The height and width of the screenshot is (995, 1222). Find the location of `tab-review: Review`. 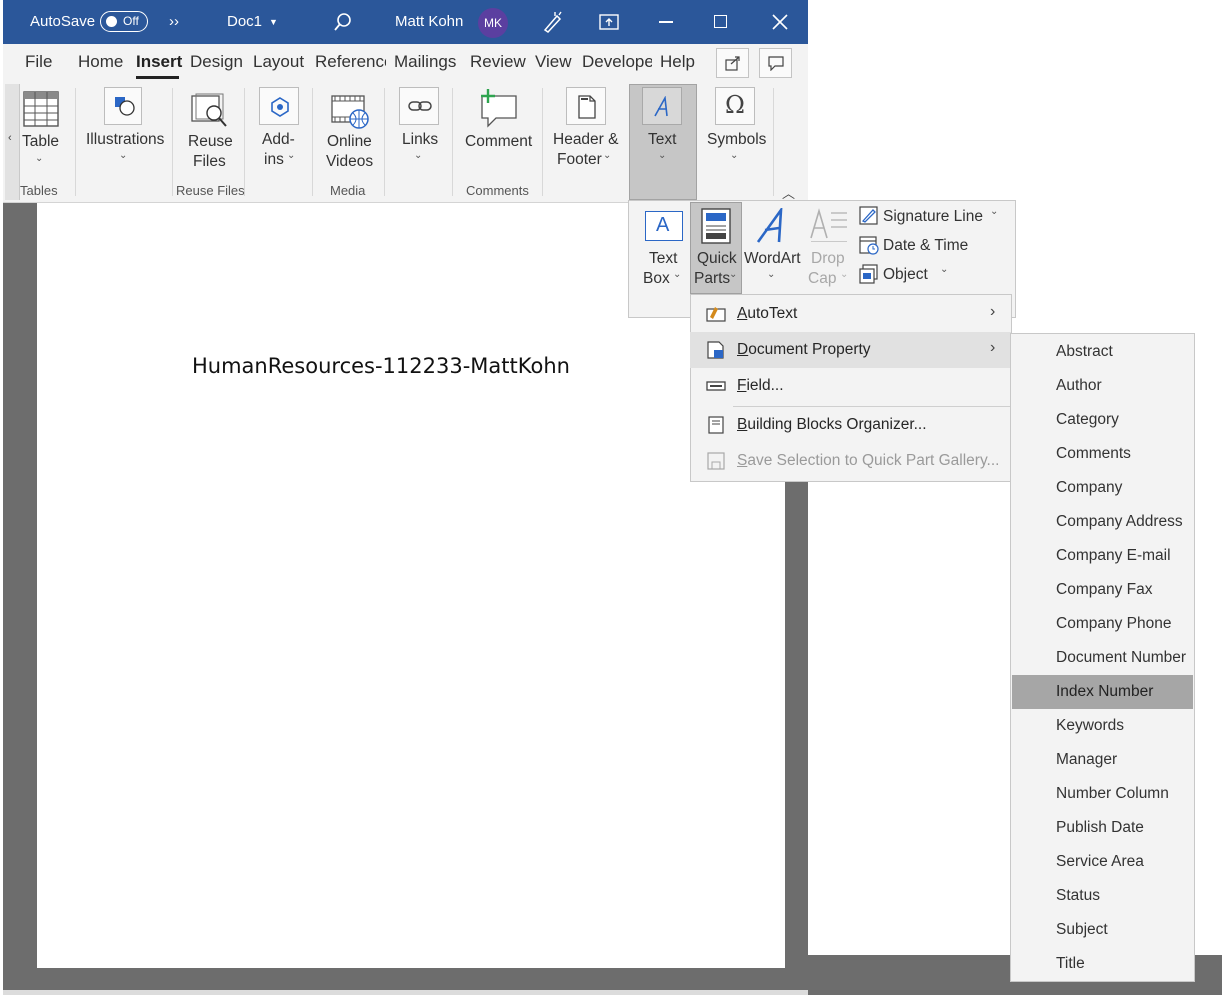

tab-review: Review is located at coordinates (498, 62).